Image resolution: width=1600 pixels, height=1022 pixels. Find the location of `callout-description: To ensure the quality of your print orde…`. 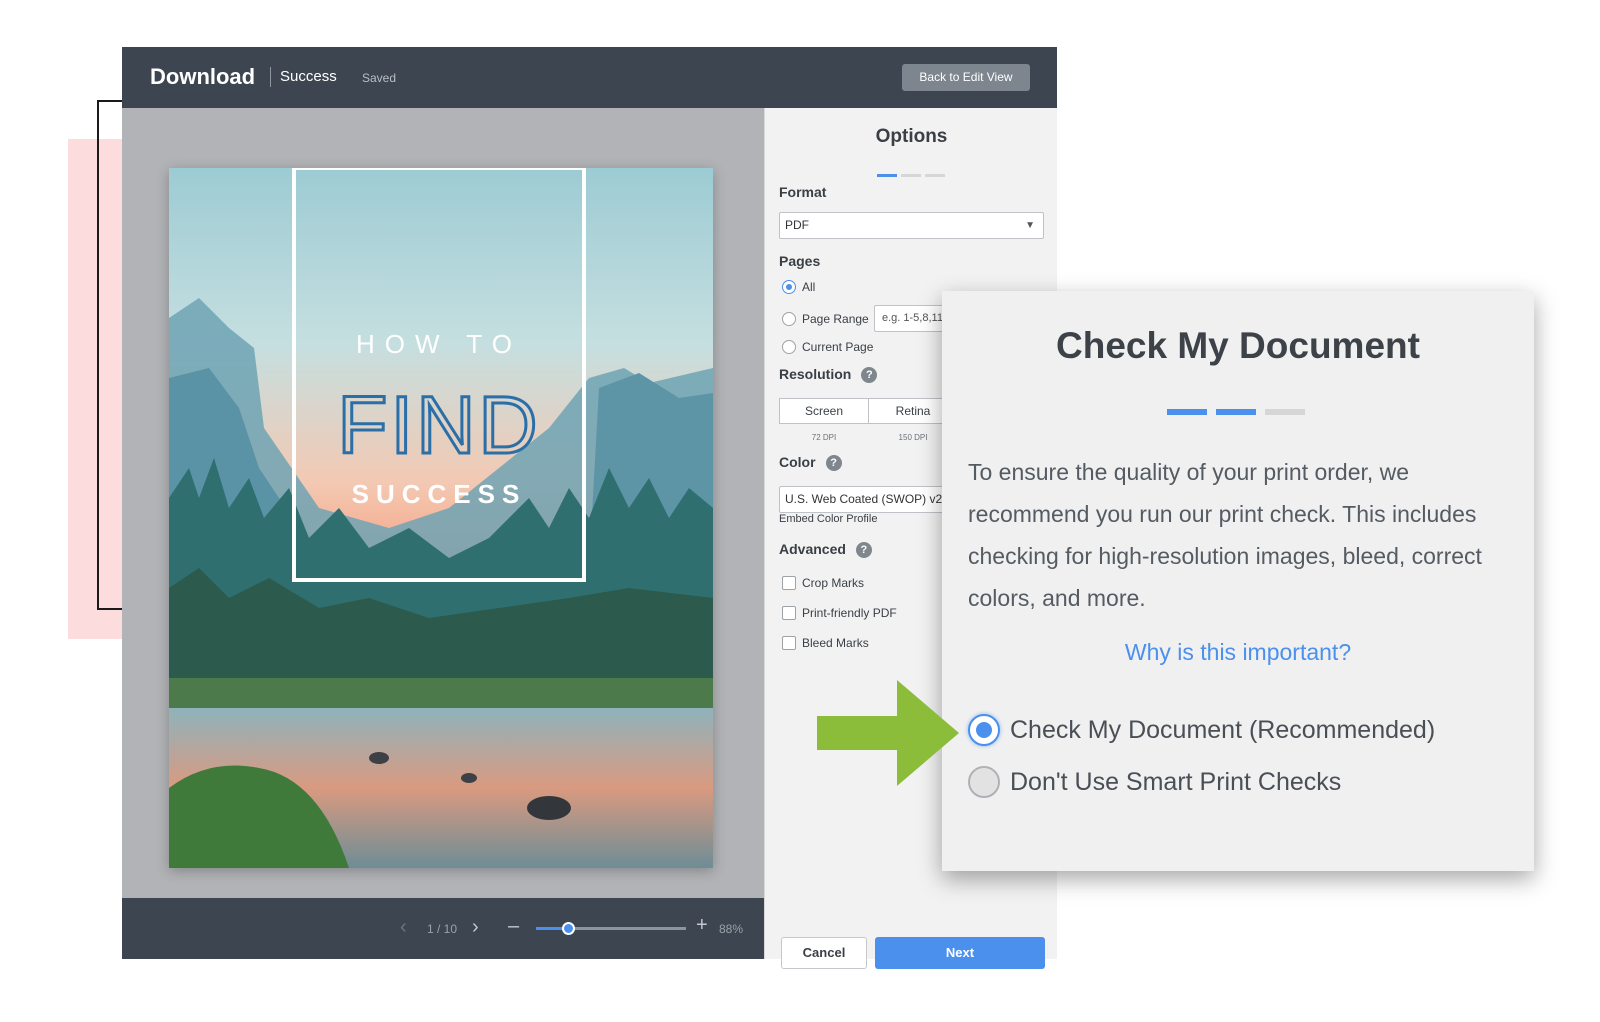

callout-description: To ensure the quality of your print orde… is located at coordinates (1225, 535).